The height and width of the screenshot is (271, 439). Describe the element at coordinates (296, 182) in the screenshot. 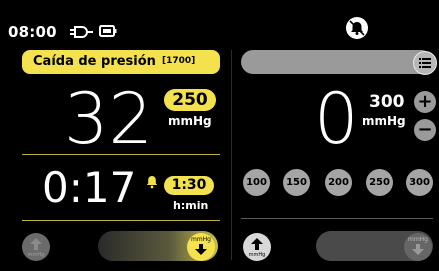

I see `preset-button: 150` at that location.